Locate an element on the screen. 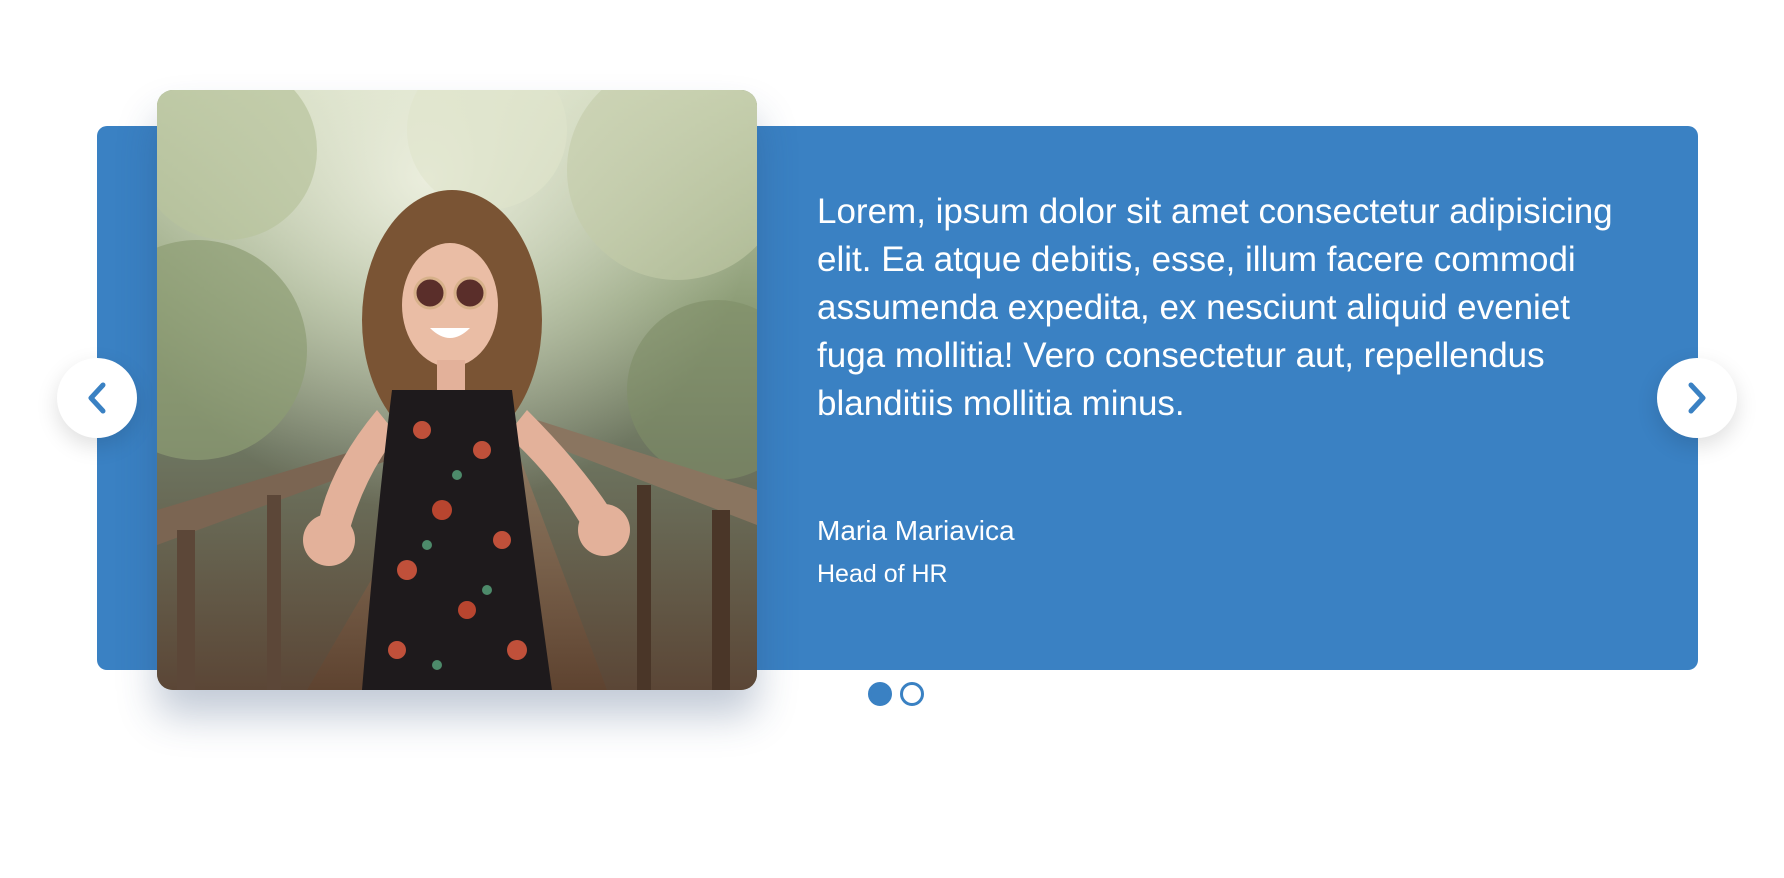 The height and width of the screenshot is (878, 1784). chevron-right-icon is located at coordinates (1697, 398).